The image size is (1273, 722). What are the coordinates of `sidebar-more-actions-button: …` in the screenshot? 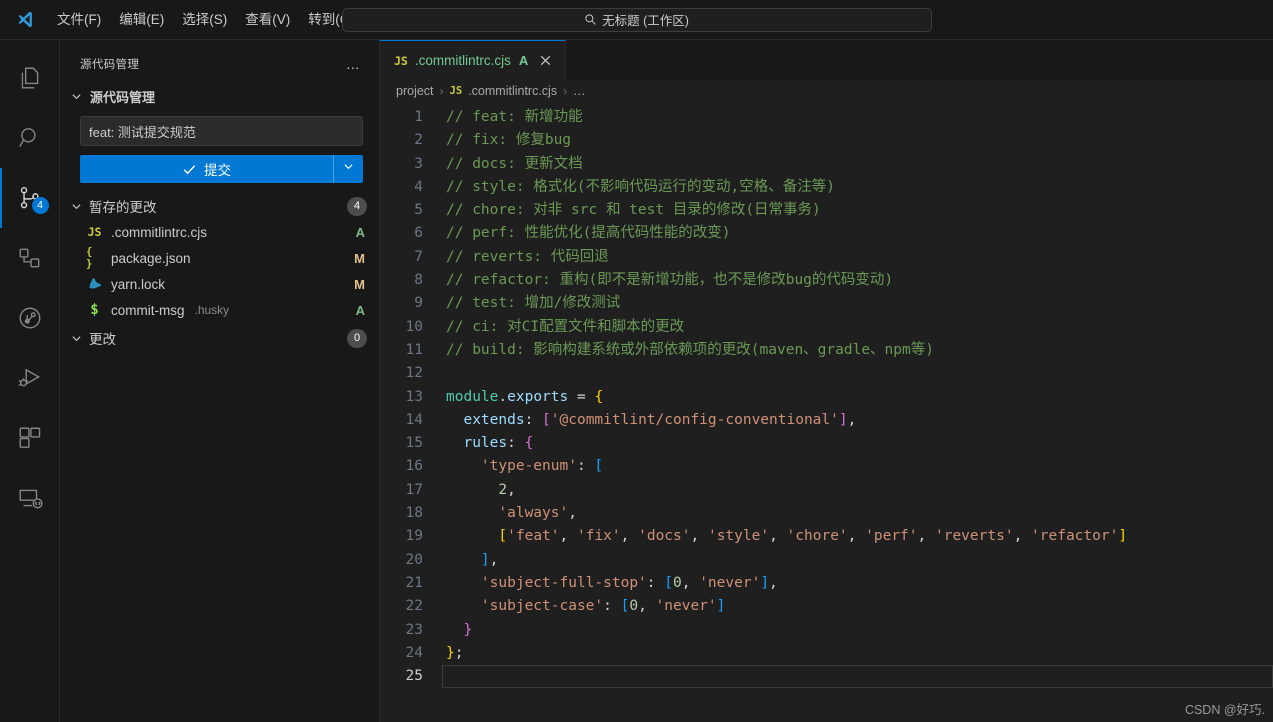 It's located at (353, 64).